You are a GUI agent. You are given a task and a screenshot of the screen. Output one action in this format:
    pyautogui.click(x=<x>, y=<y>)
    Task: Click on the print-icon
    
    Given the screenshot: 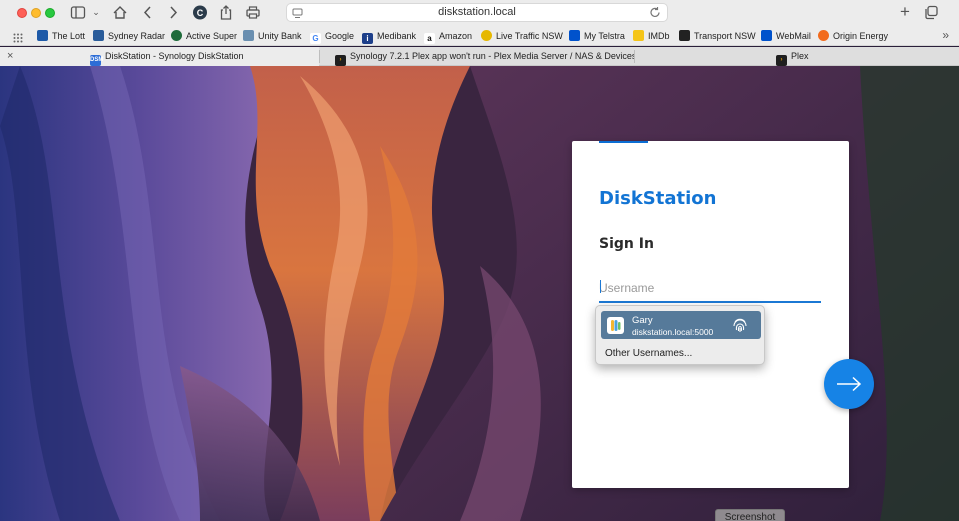 What is the action you would take?
    pyautogui.click(x=253, y=12)
    